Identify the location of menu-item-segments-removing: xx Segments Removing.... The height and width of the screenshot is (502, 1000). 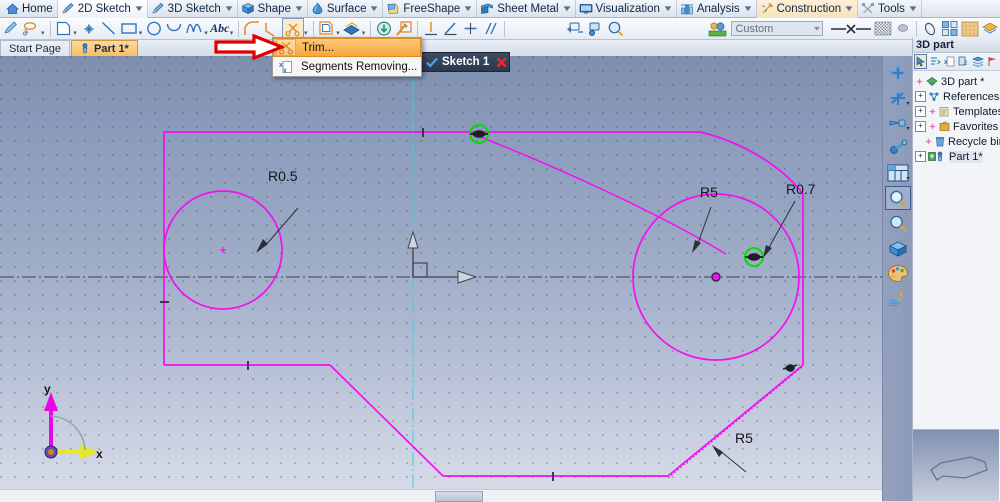
(347, 66).